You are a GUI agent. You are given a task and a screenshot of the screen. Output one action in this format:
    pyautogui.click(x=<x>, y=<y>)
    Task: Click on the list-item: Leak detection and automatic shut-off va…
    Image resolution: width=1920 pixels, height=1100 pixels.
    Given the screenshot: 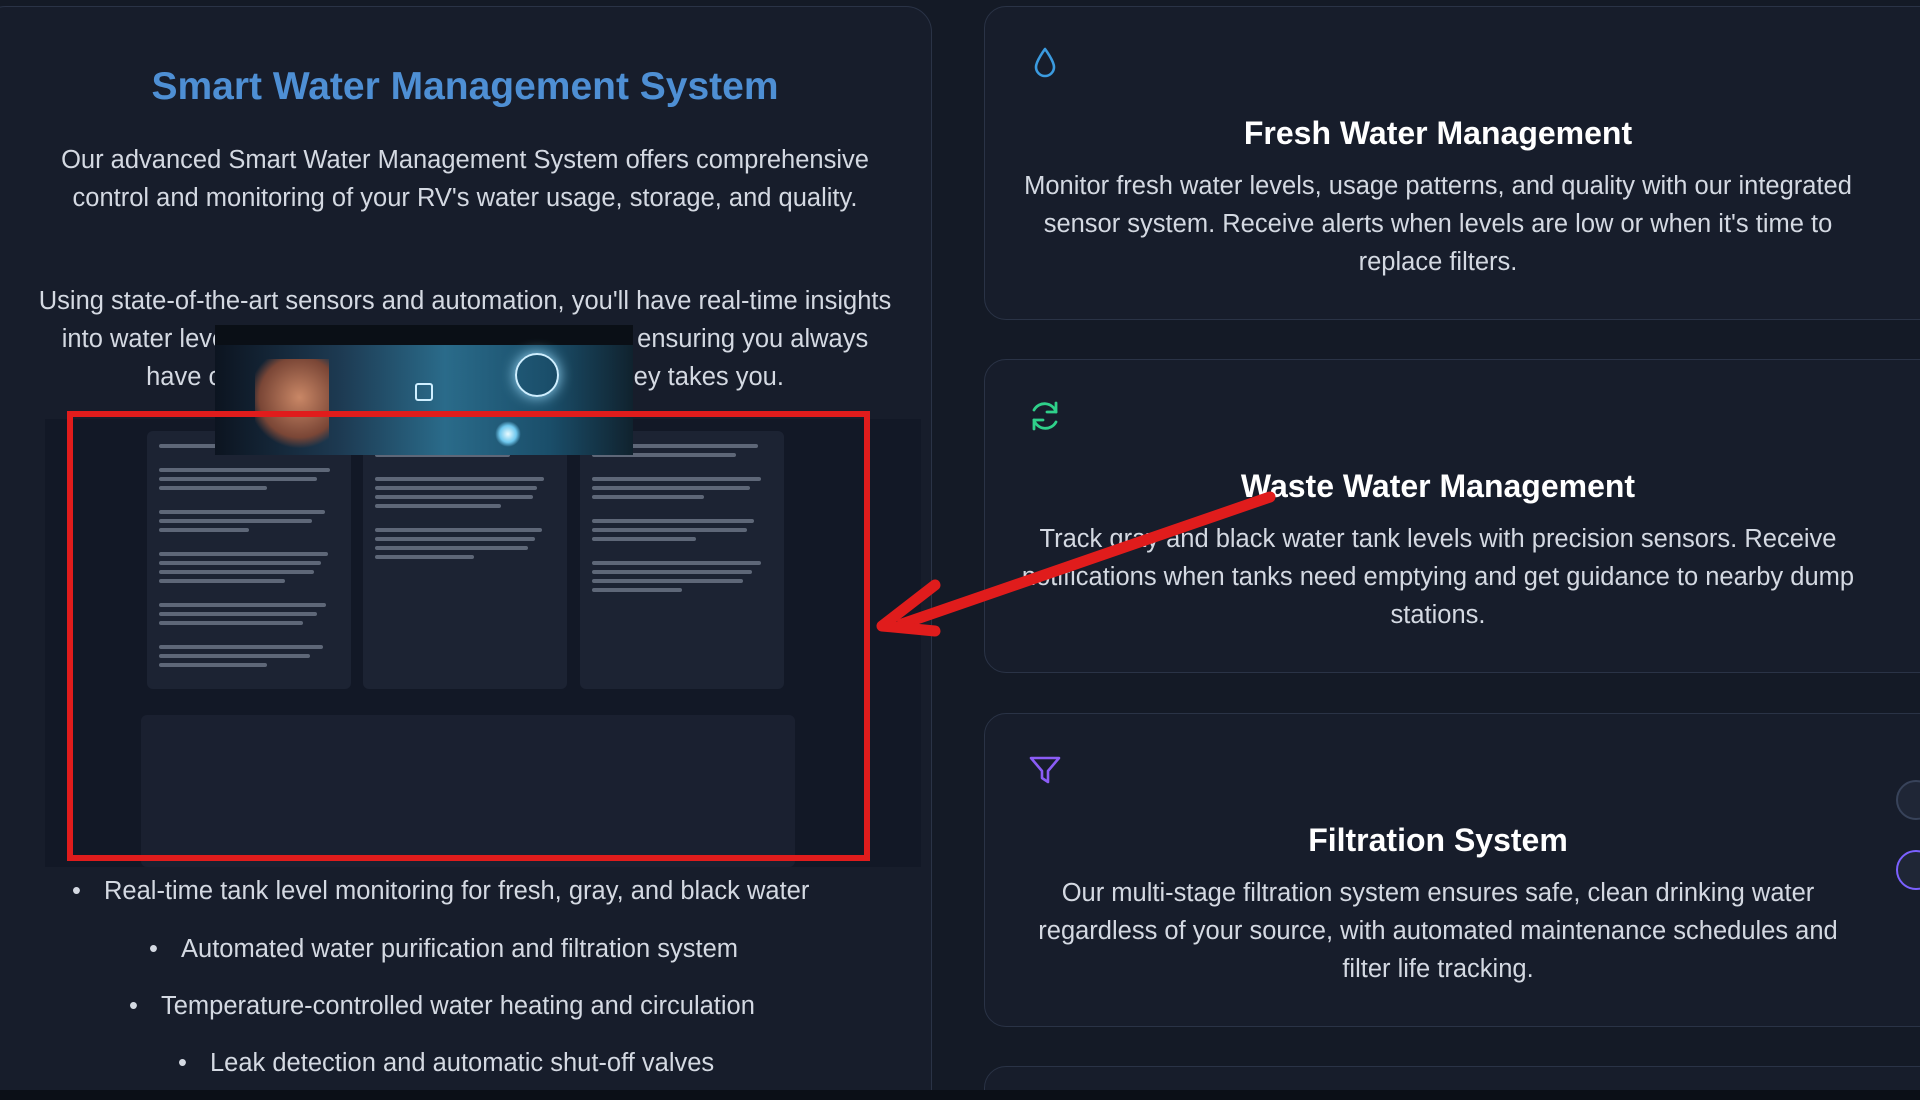 What is the action you would take?
    pyautogui.click(x=446, y=1063)
    